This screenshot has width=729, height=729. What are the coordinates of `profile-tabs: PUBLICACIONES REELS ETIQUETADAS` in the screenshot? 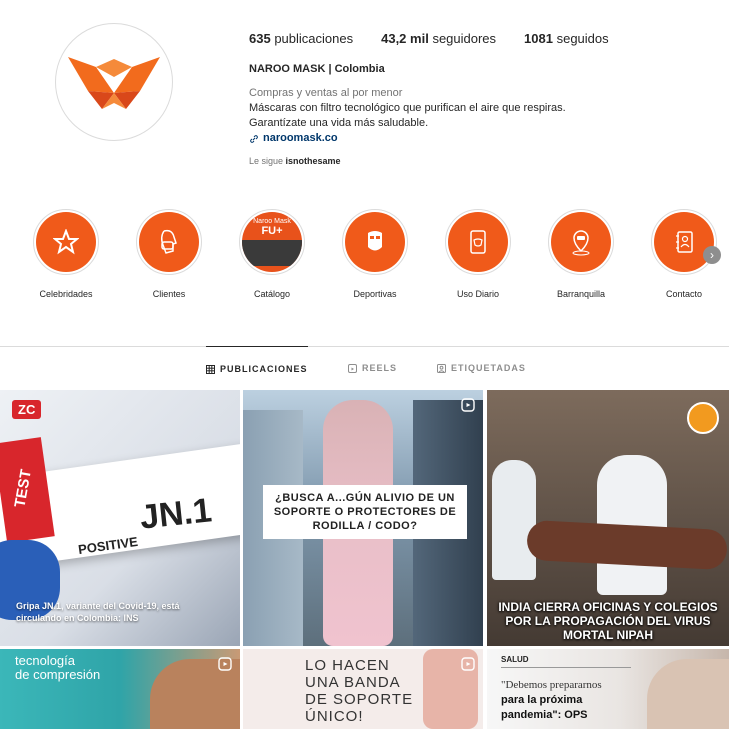 It's located at (364, 368).